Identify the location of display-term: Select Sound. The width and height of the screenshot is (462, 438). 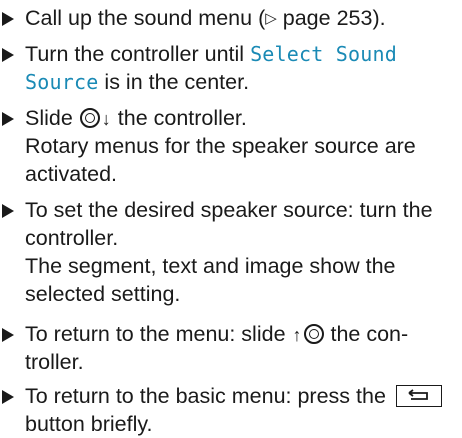
(323, 54).